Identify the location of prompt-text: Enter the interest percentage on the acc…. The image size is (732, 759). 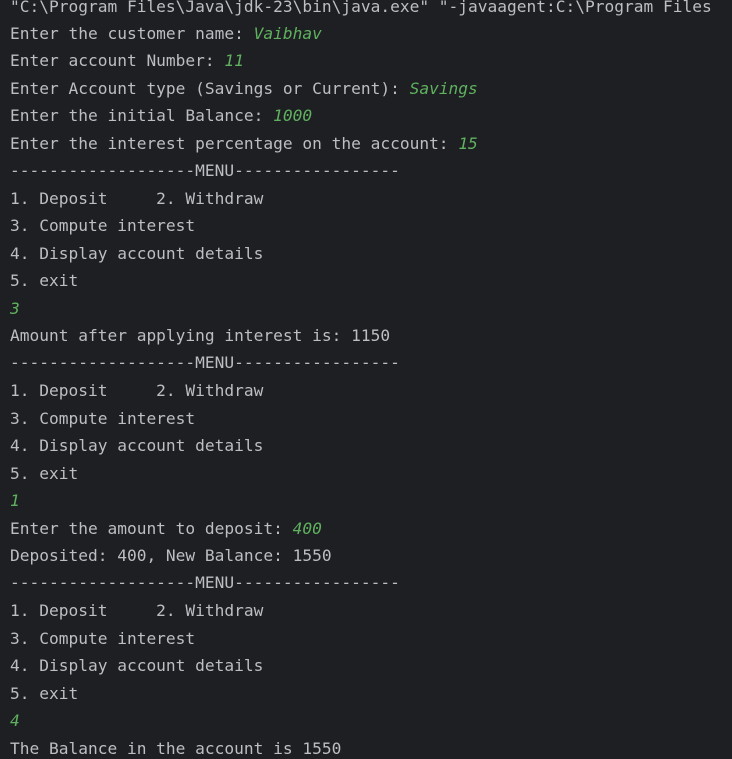
(234, 143).